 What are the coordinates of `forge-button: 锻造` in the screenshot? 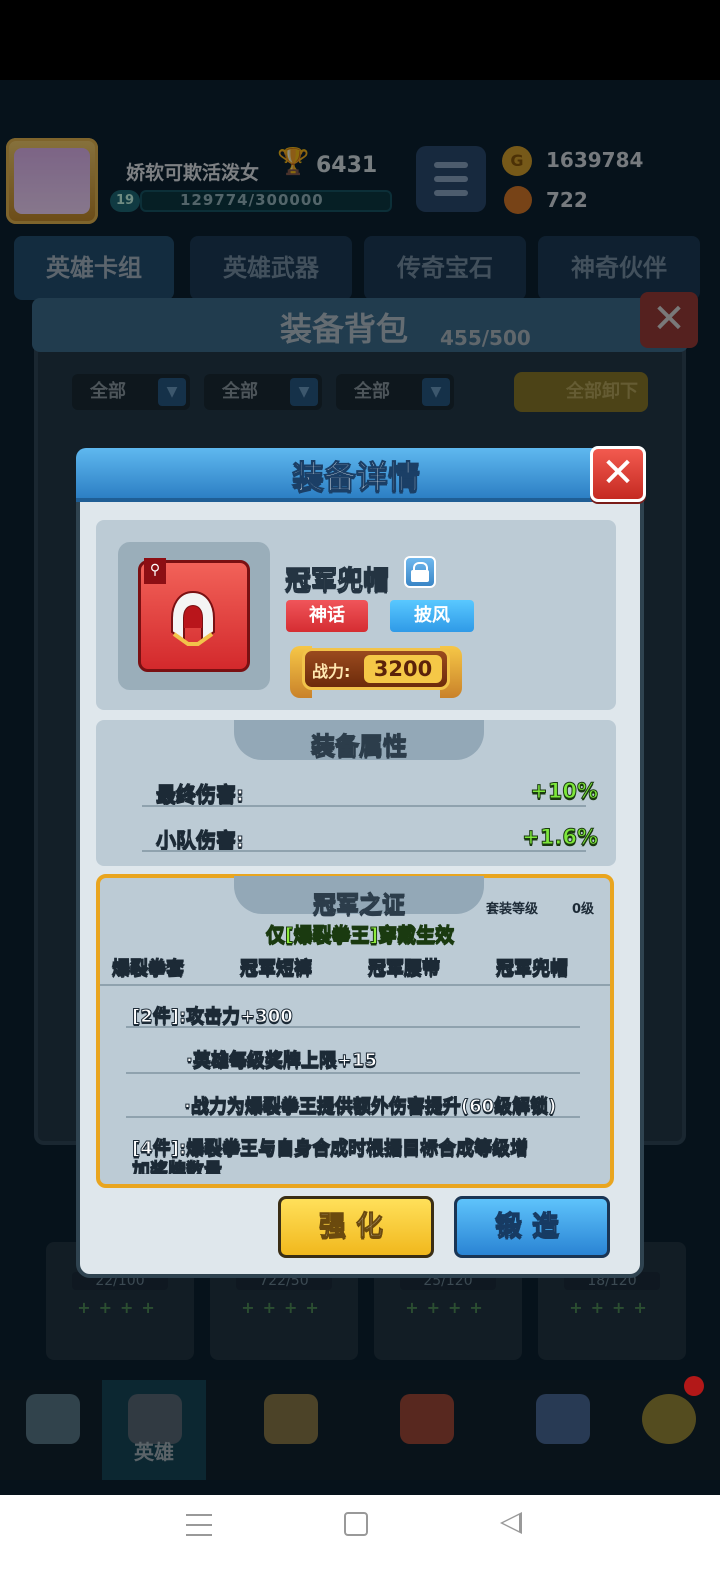 It's located at (532, 1227).